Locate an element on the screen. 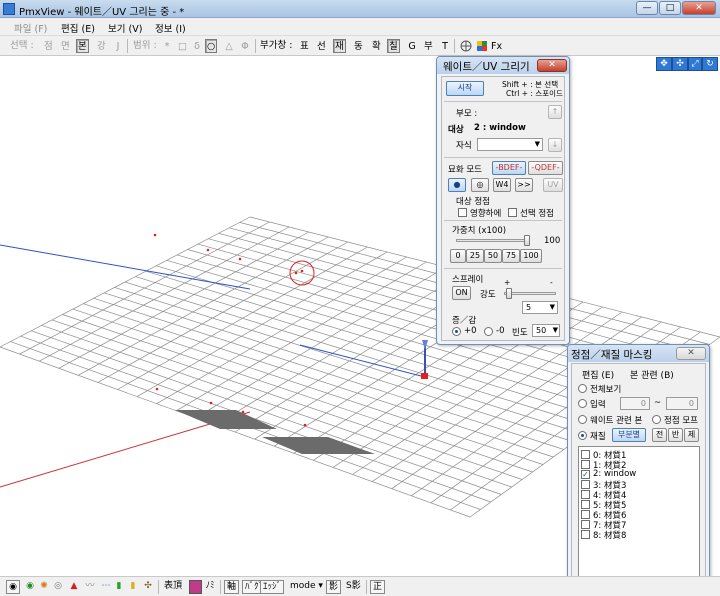  move-view-icon: ✥ is located at coordinates (664, 64).